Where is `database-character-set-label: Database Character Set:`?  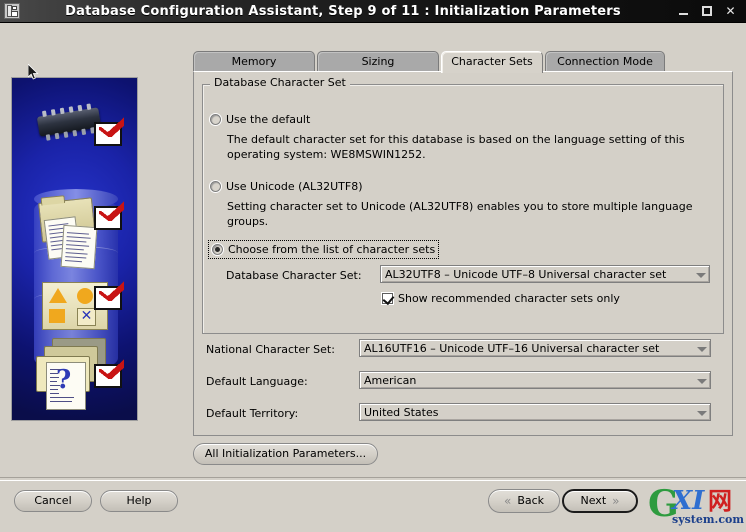 database-character-set-label: Database Character Set: is located at coordinates (294, 275).